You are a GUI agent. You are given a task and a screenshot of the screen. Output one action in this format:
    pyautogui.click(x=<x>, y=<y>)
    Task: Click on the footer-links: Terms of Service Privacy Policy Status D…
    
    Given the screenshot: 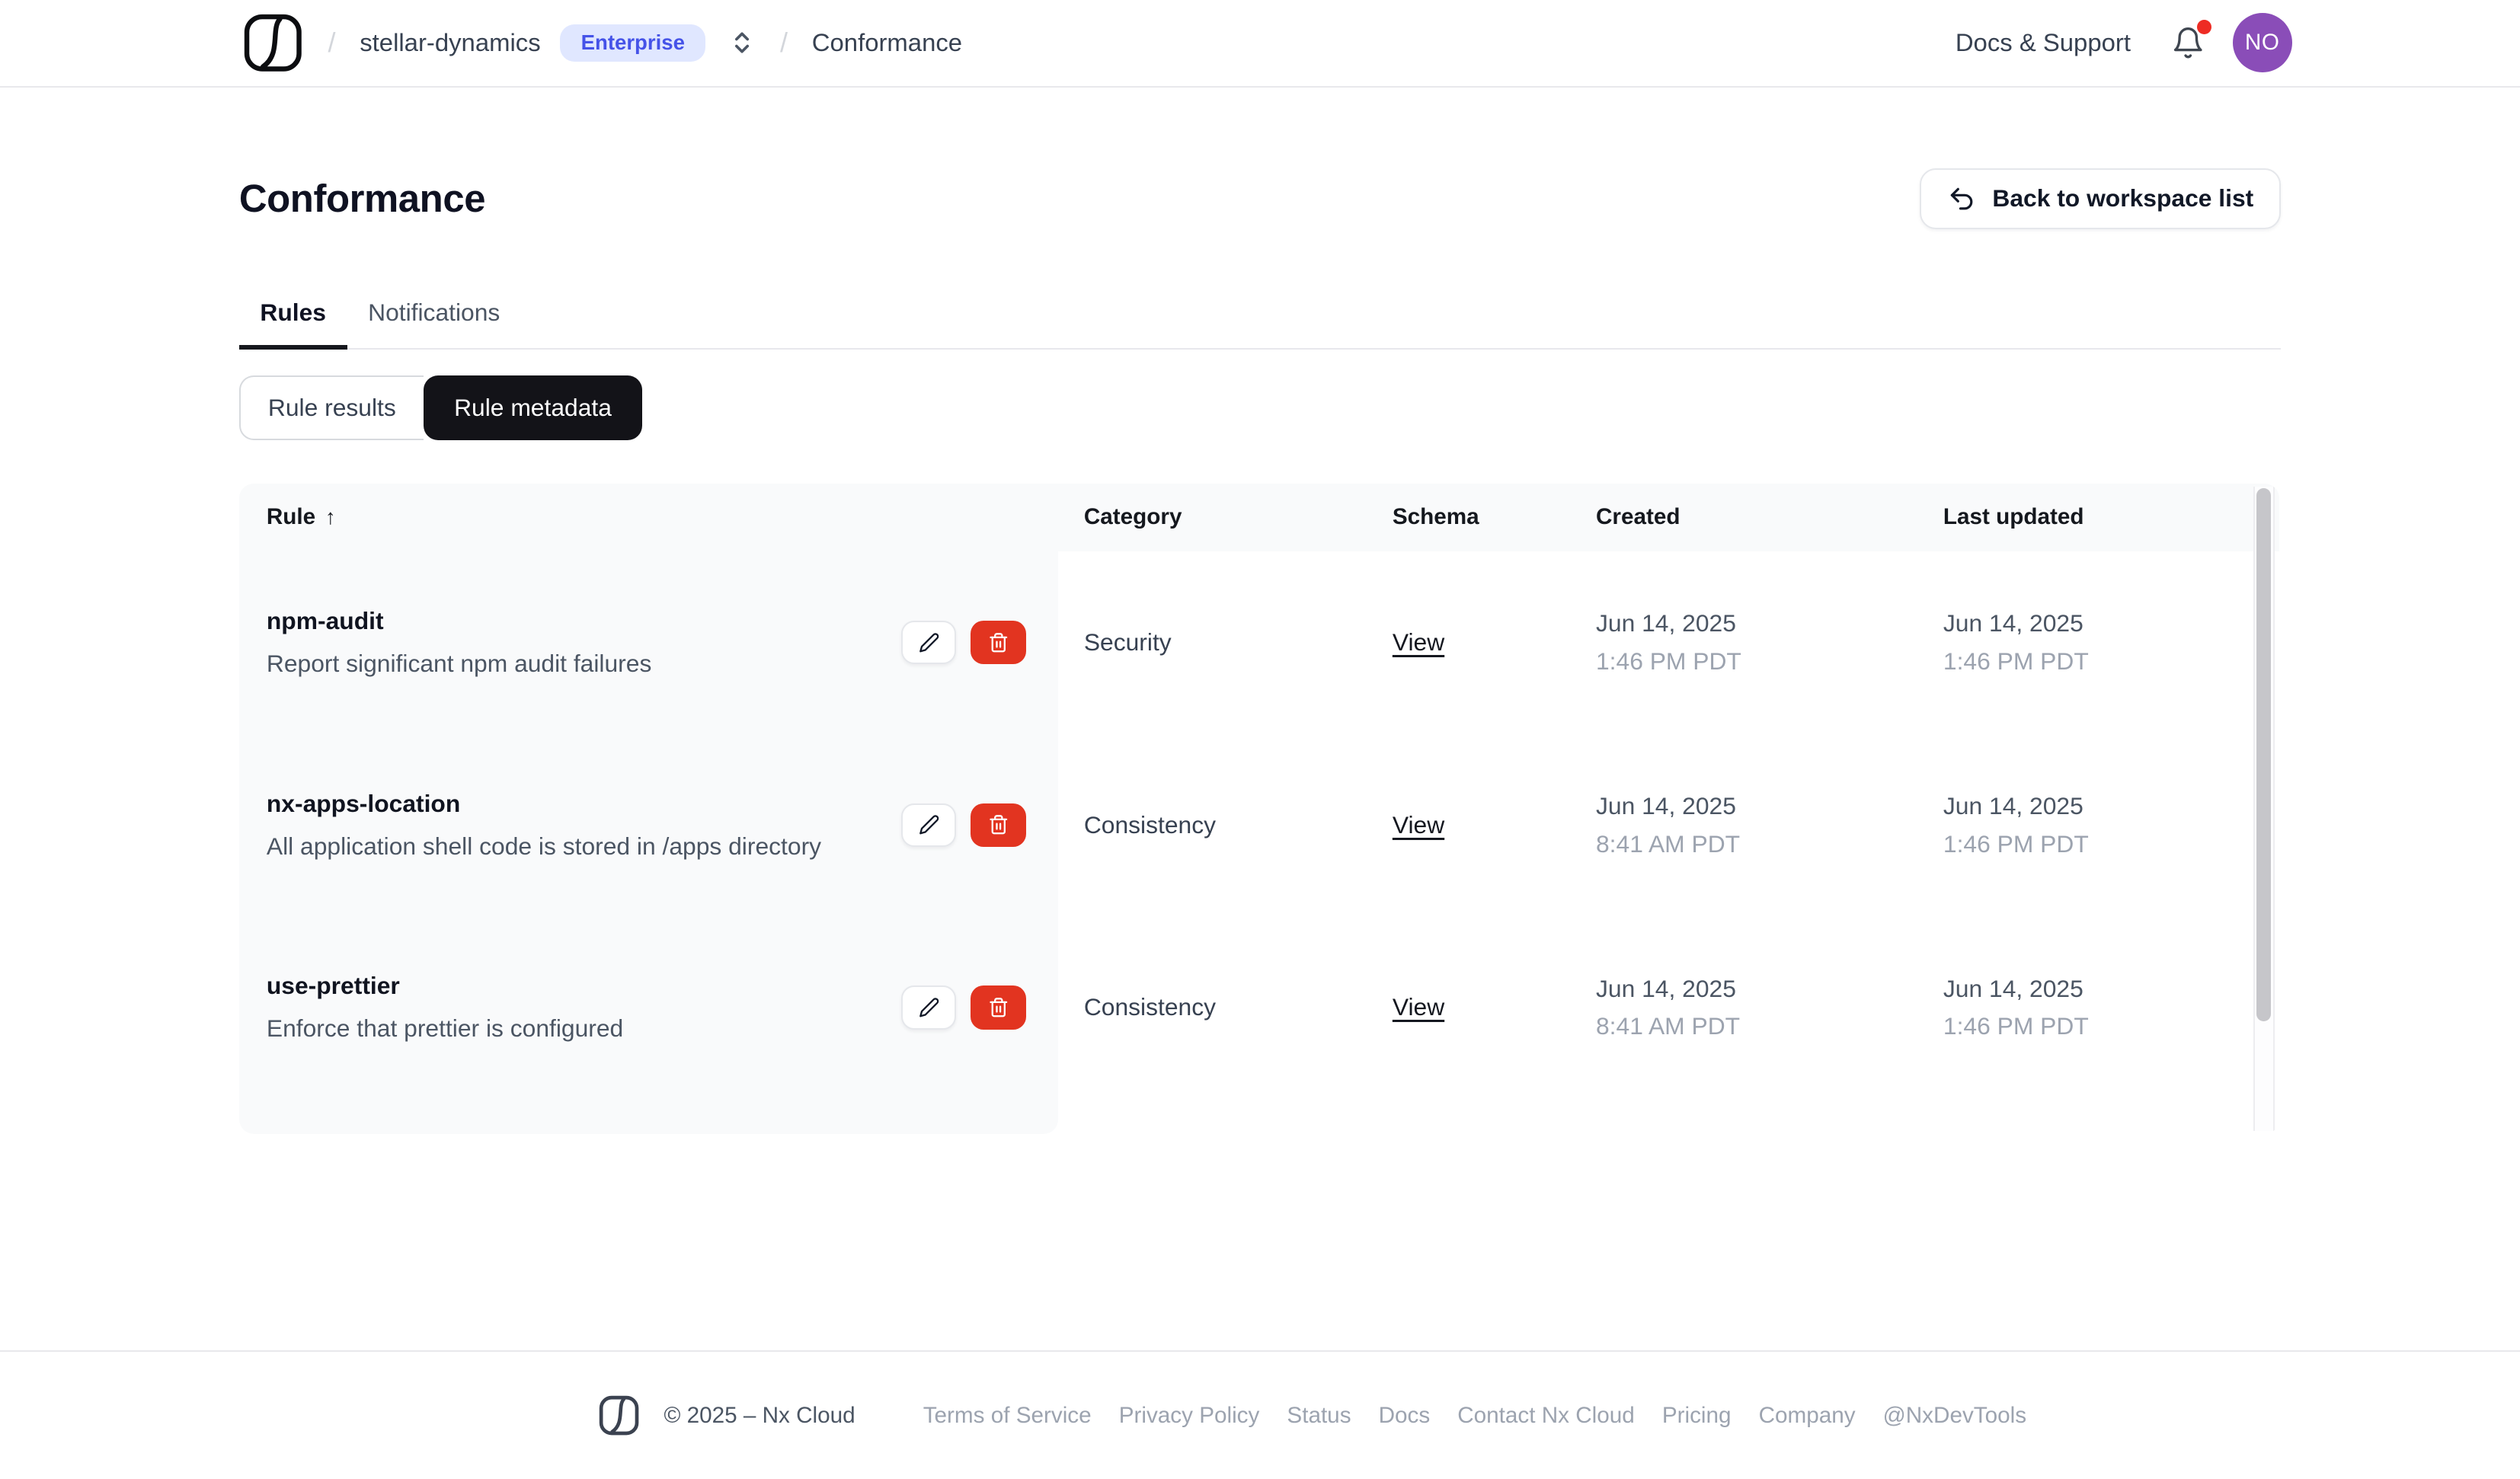 What is the action you would take?
    pyautogui.click(x=1474, y=1416)
    